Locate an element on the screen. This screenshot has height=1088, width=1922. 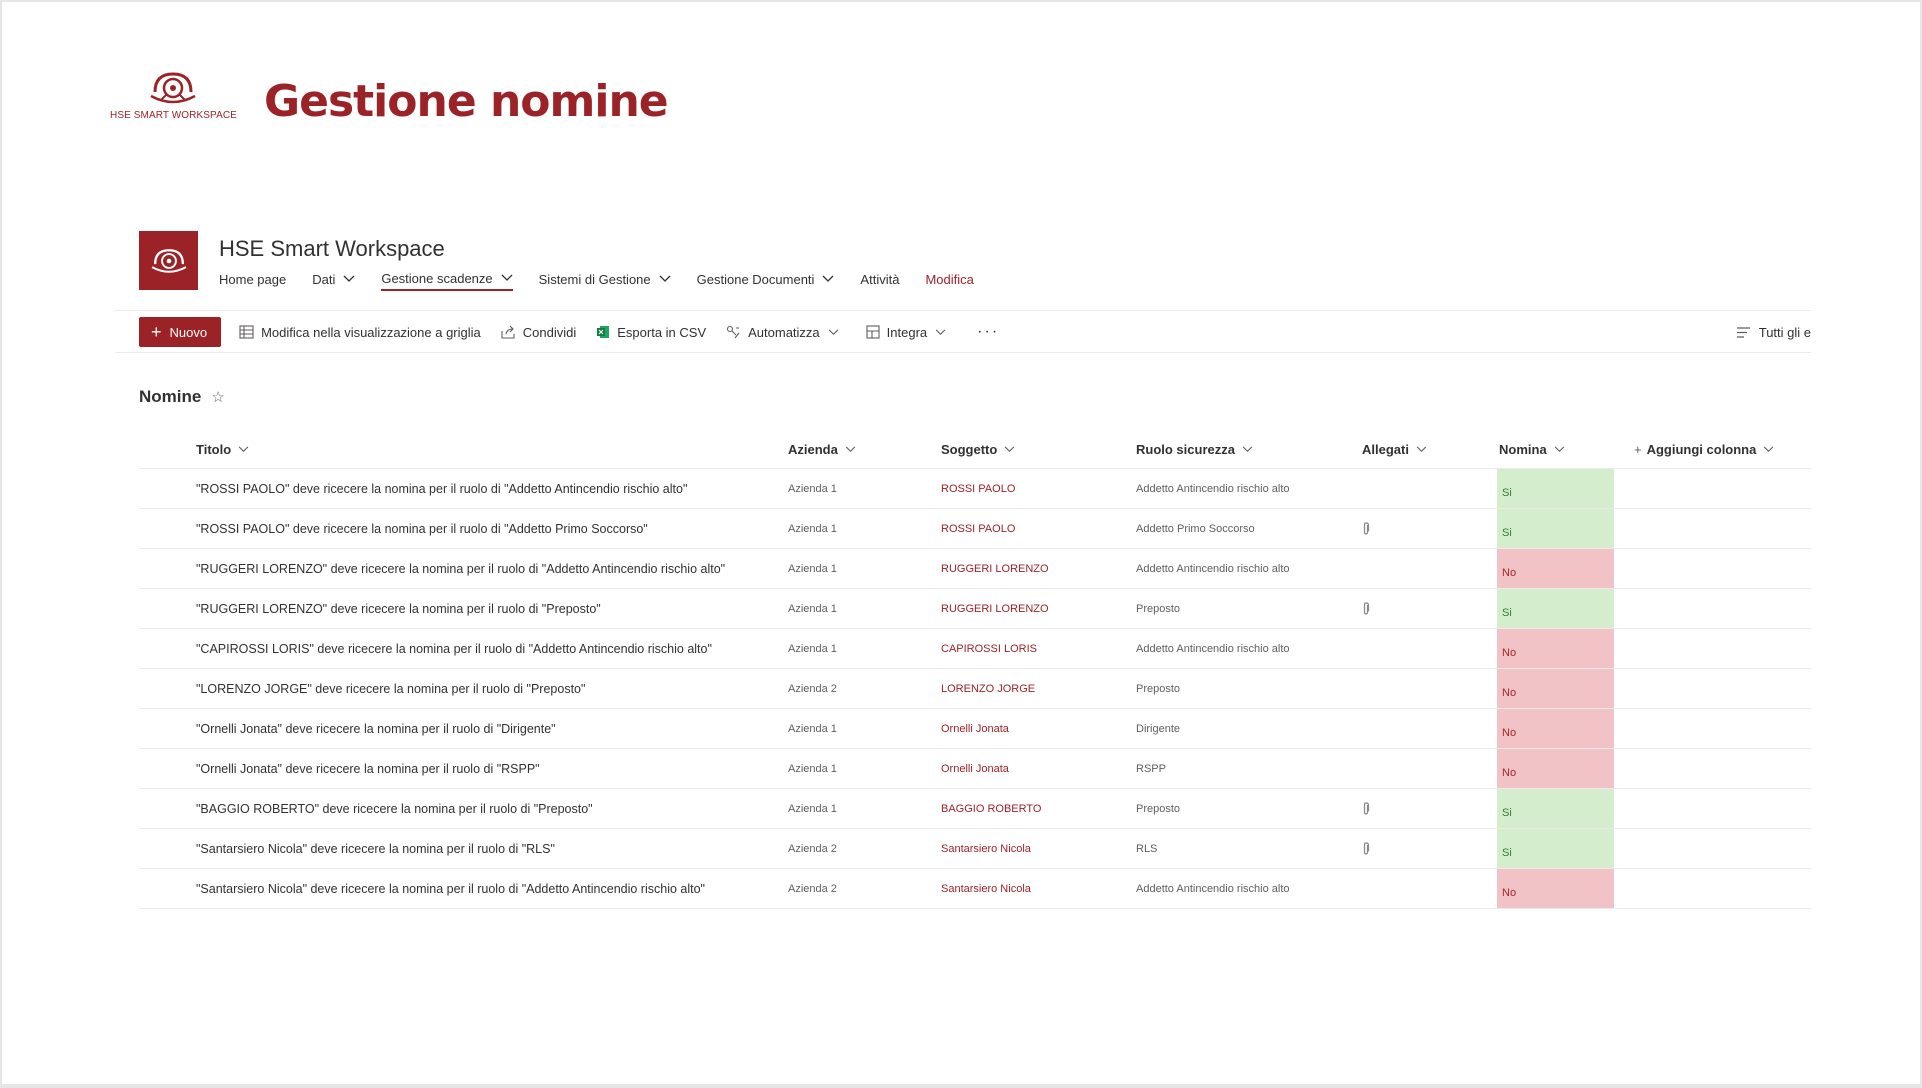
integrate-label: Integra is located at coordinates (907, 332).